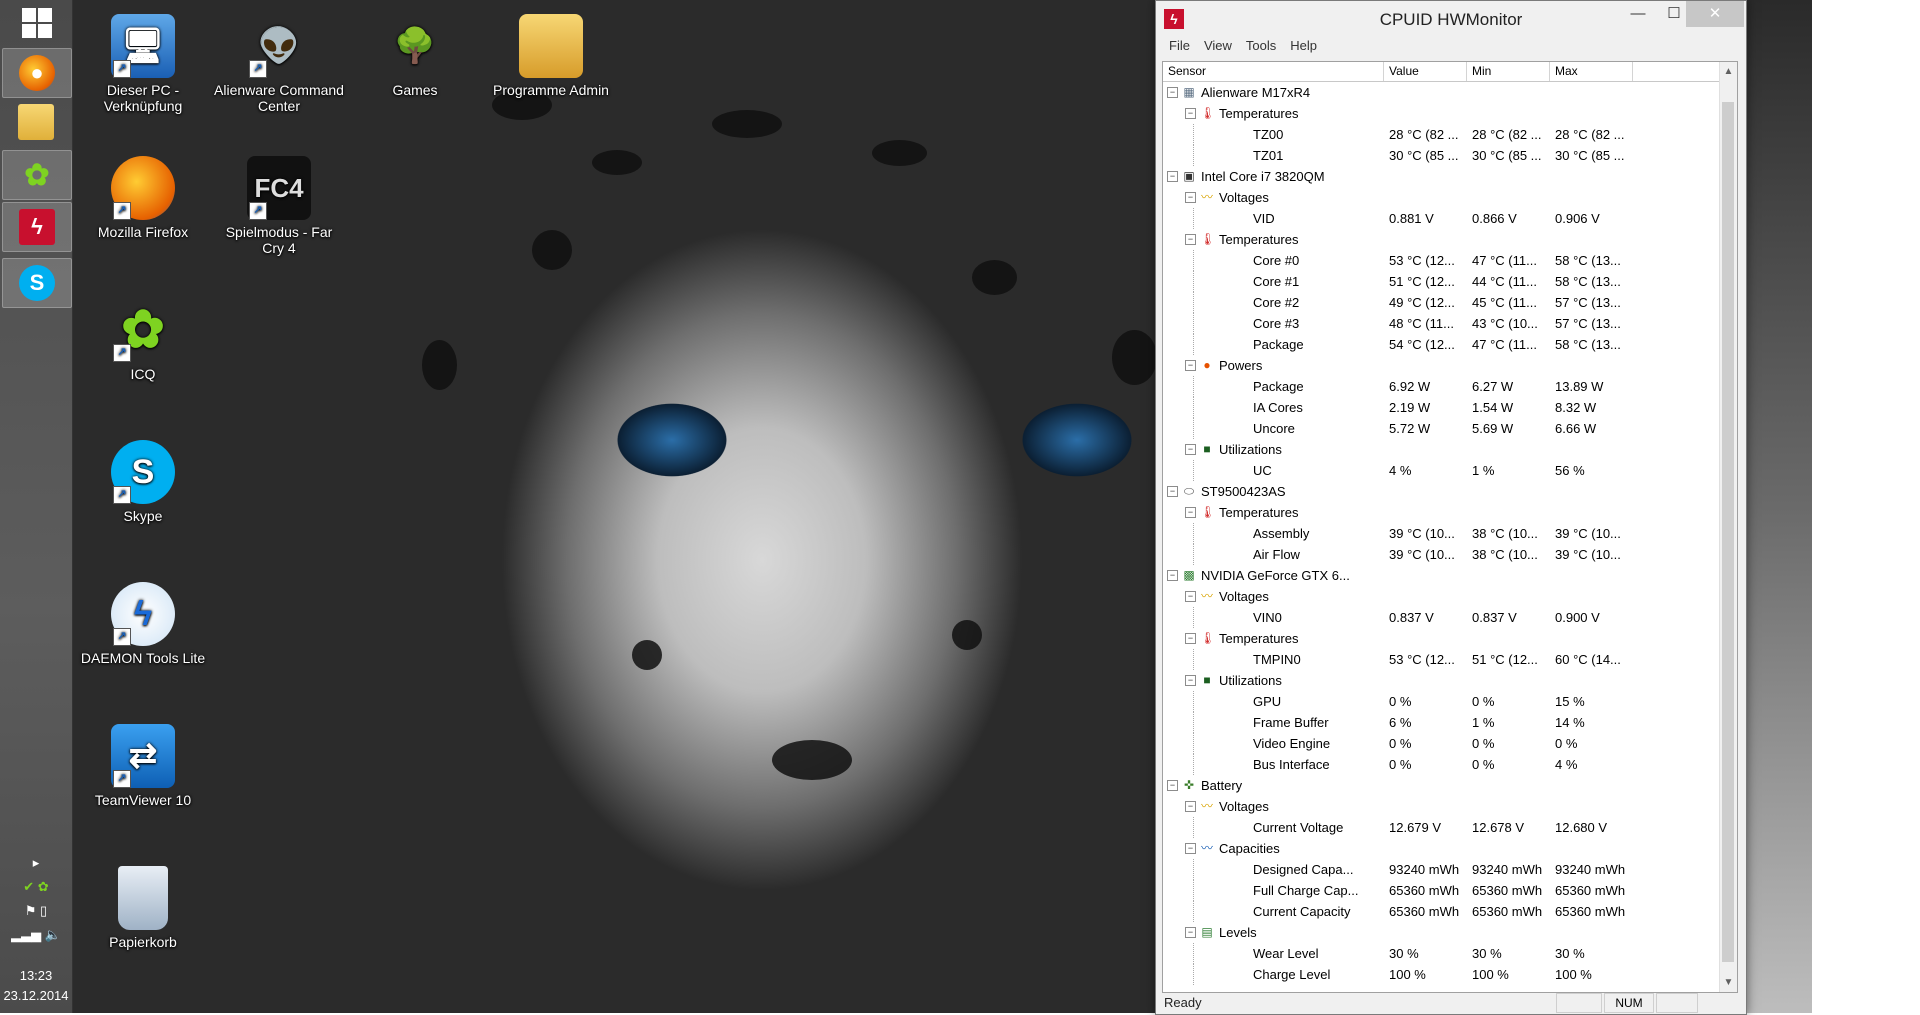 The height and width of the screenshot is (1015, 1920). I want to click on desktop-icon-farcry4: FC4 ↗ Spielmodus - Far Cry 4, so click(279, 206).